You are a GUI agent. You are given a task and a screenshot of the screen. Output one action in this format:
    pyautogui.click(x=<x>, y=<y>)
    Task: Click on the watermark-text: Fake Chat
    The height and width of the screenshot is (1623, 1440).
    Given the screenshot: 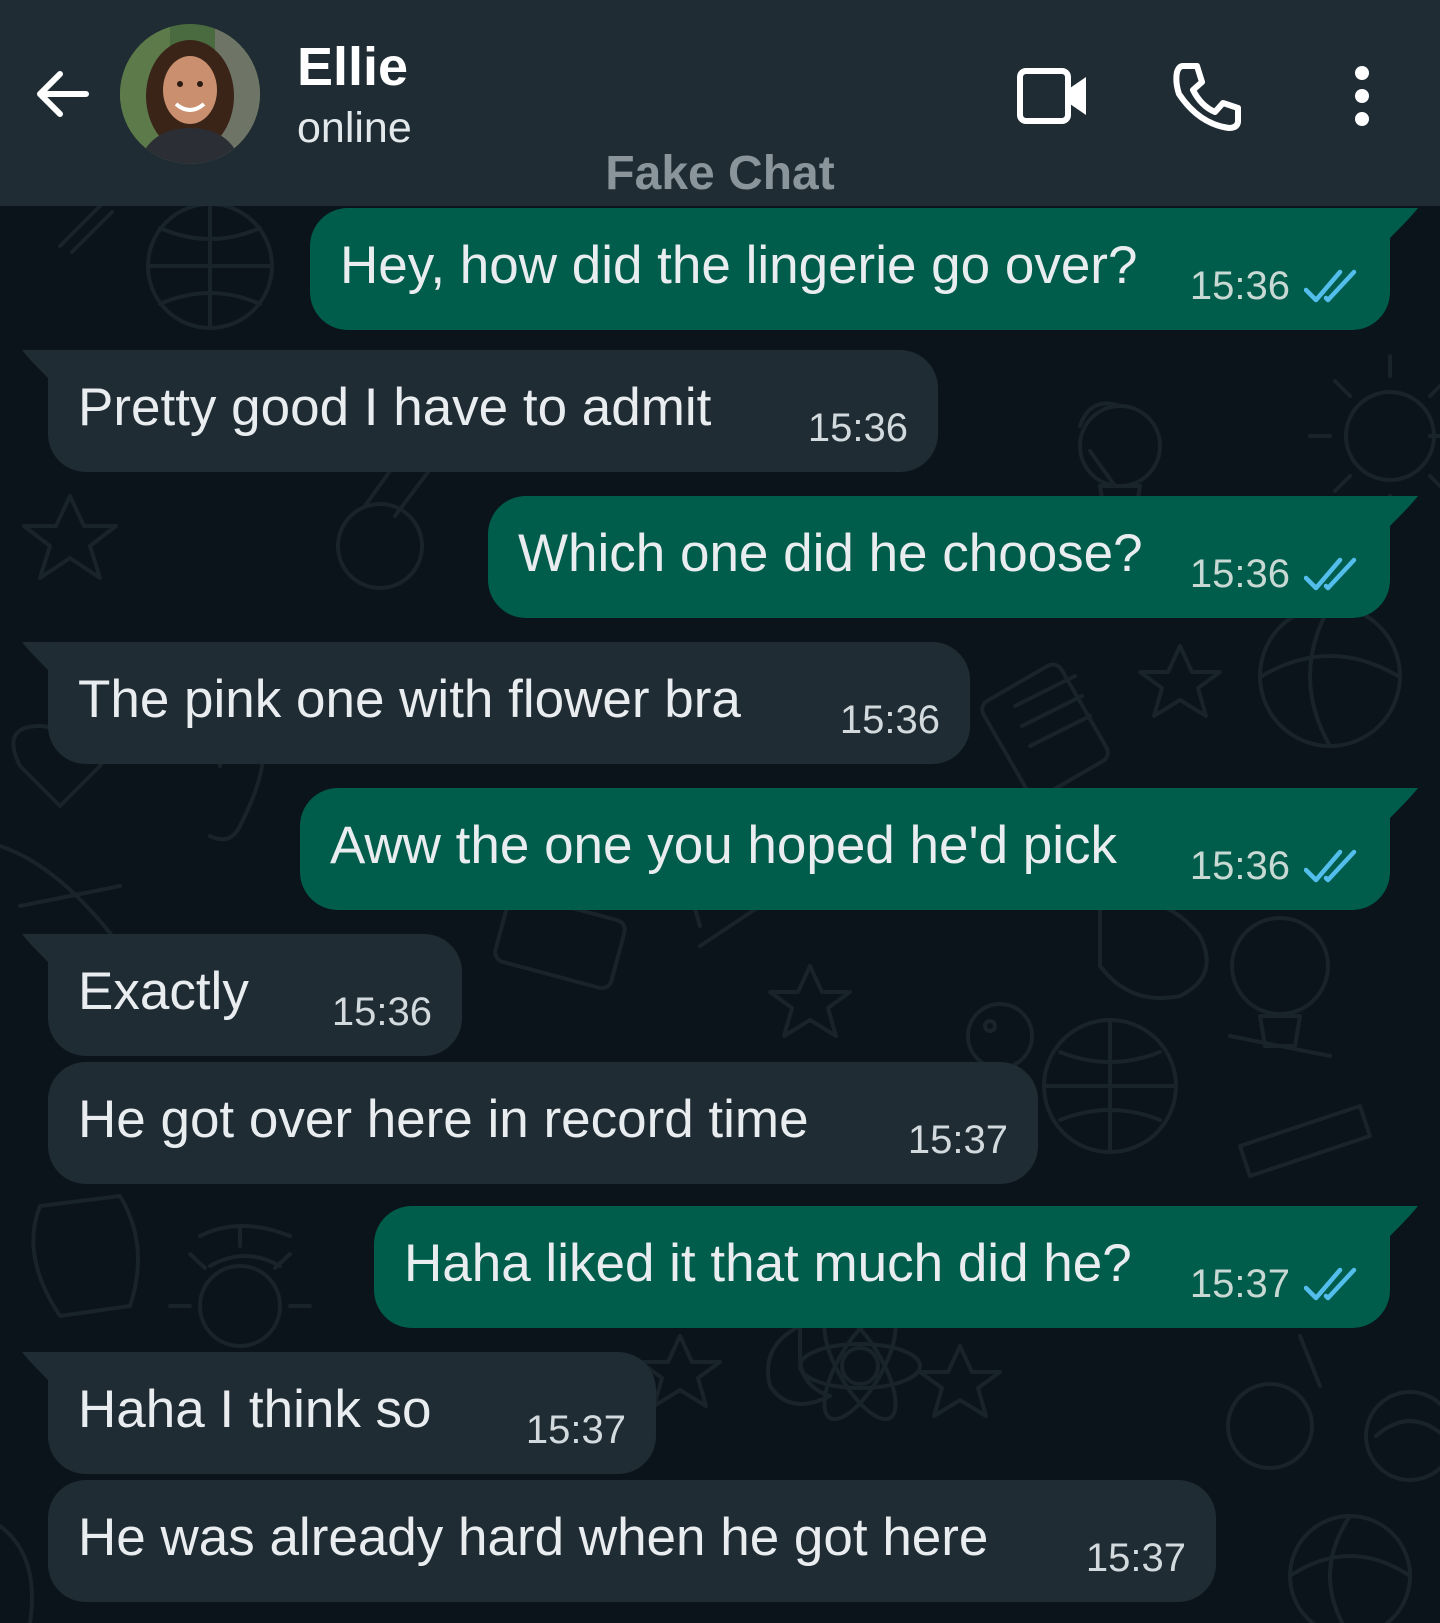 What is the action you would take?
    pyautogui.click(x=720, y=173)
    